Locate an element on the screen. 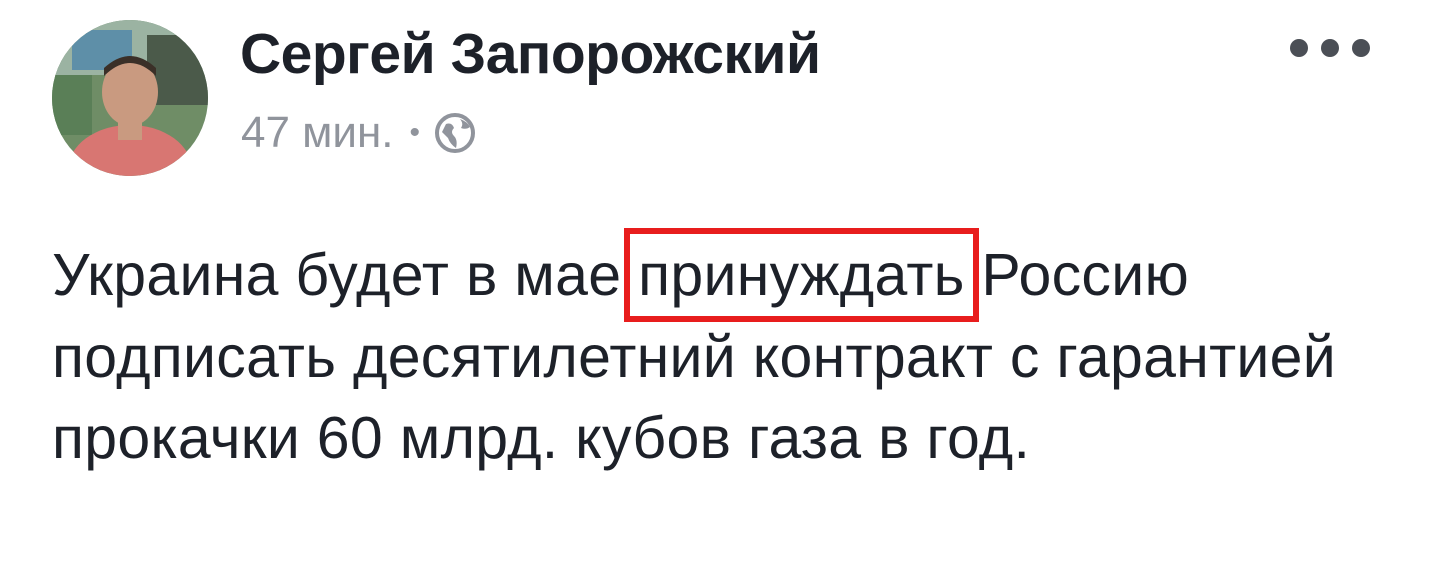 Image resolution: width=1440 pixels, height=587 pixels. avatar-photo is located at coordinates (130, 98).